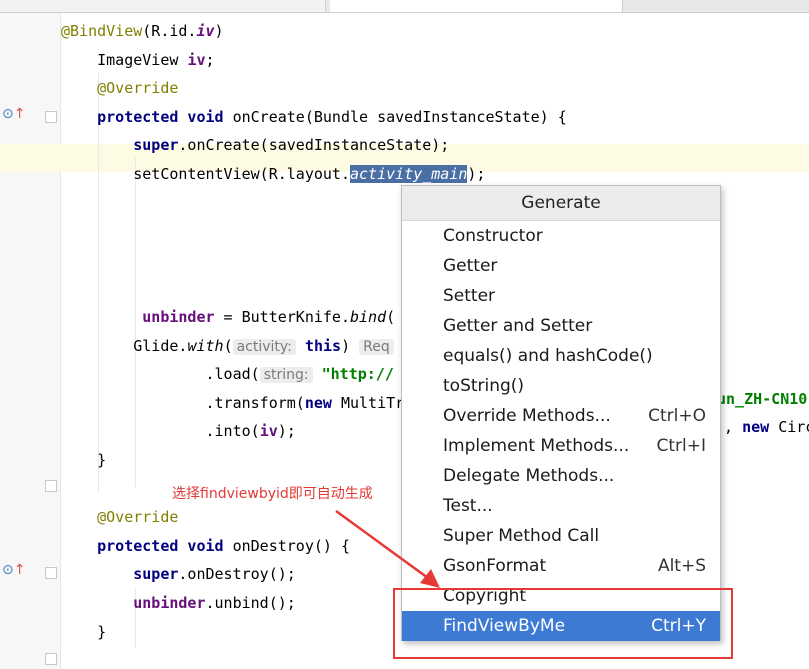 This screenshot has width=809, height=669. I want to click on annotation-arrow-icon, so click(387, 548).